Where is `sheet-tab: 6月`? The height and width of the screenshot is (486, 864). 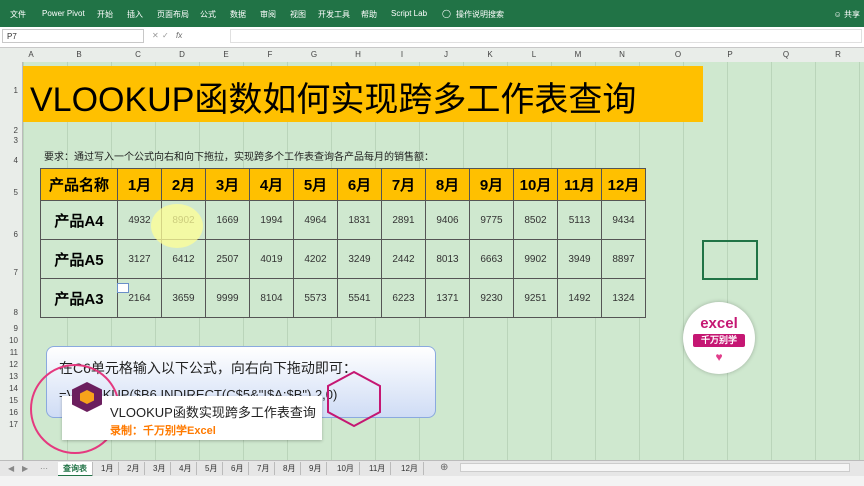
sheet-tab: 6月 is located at coordinates (238, 468).